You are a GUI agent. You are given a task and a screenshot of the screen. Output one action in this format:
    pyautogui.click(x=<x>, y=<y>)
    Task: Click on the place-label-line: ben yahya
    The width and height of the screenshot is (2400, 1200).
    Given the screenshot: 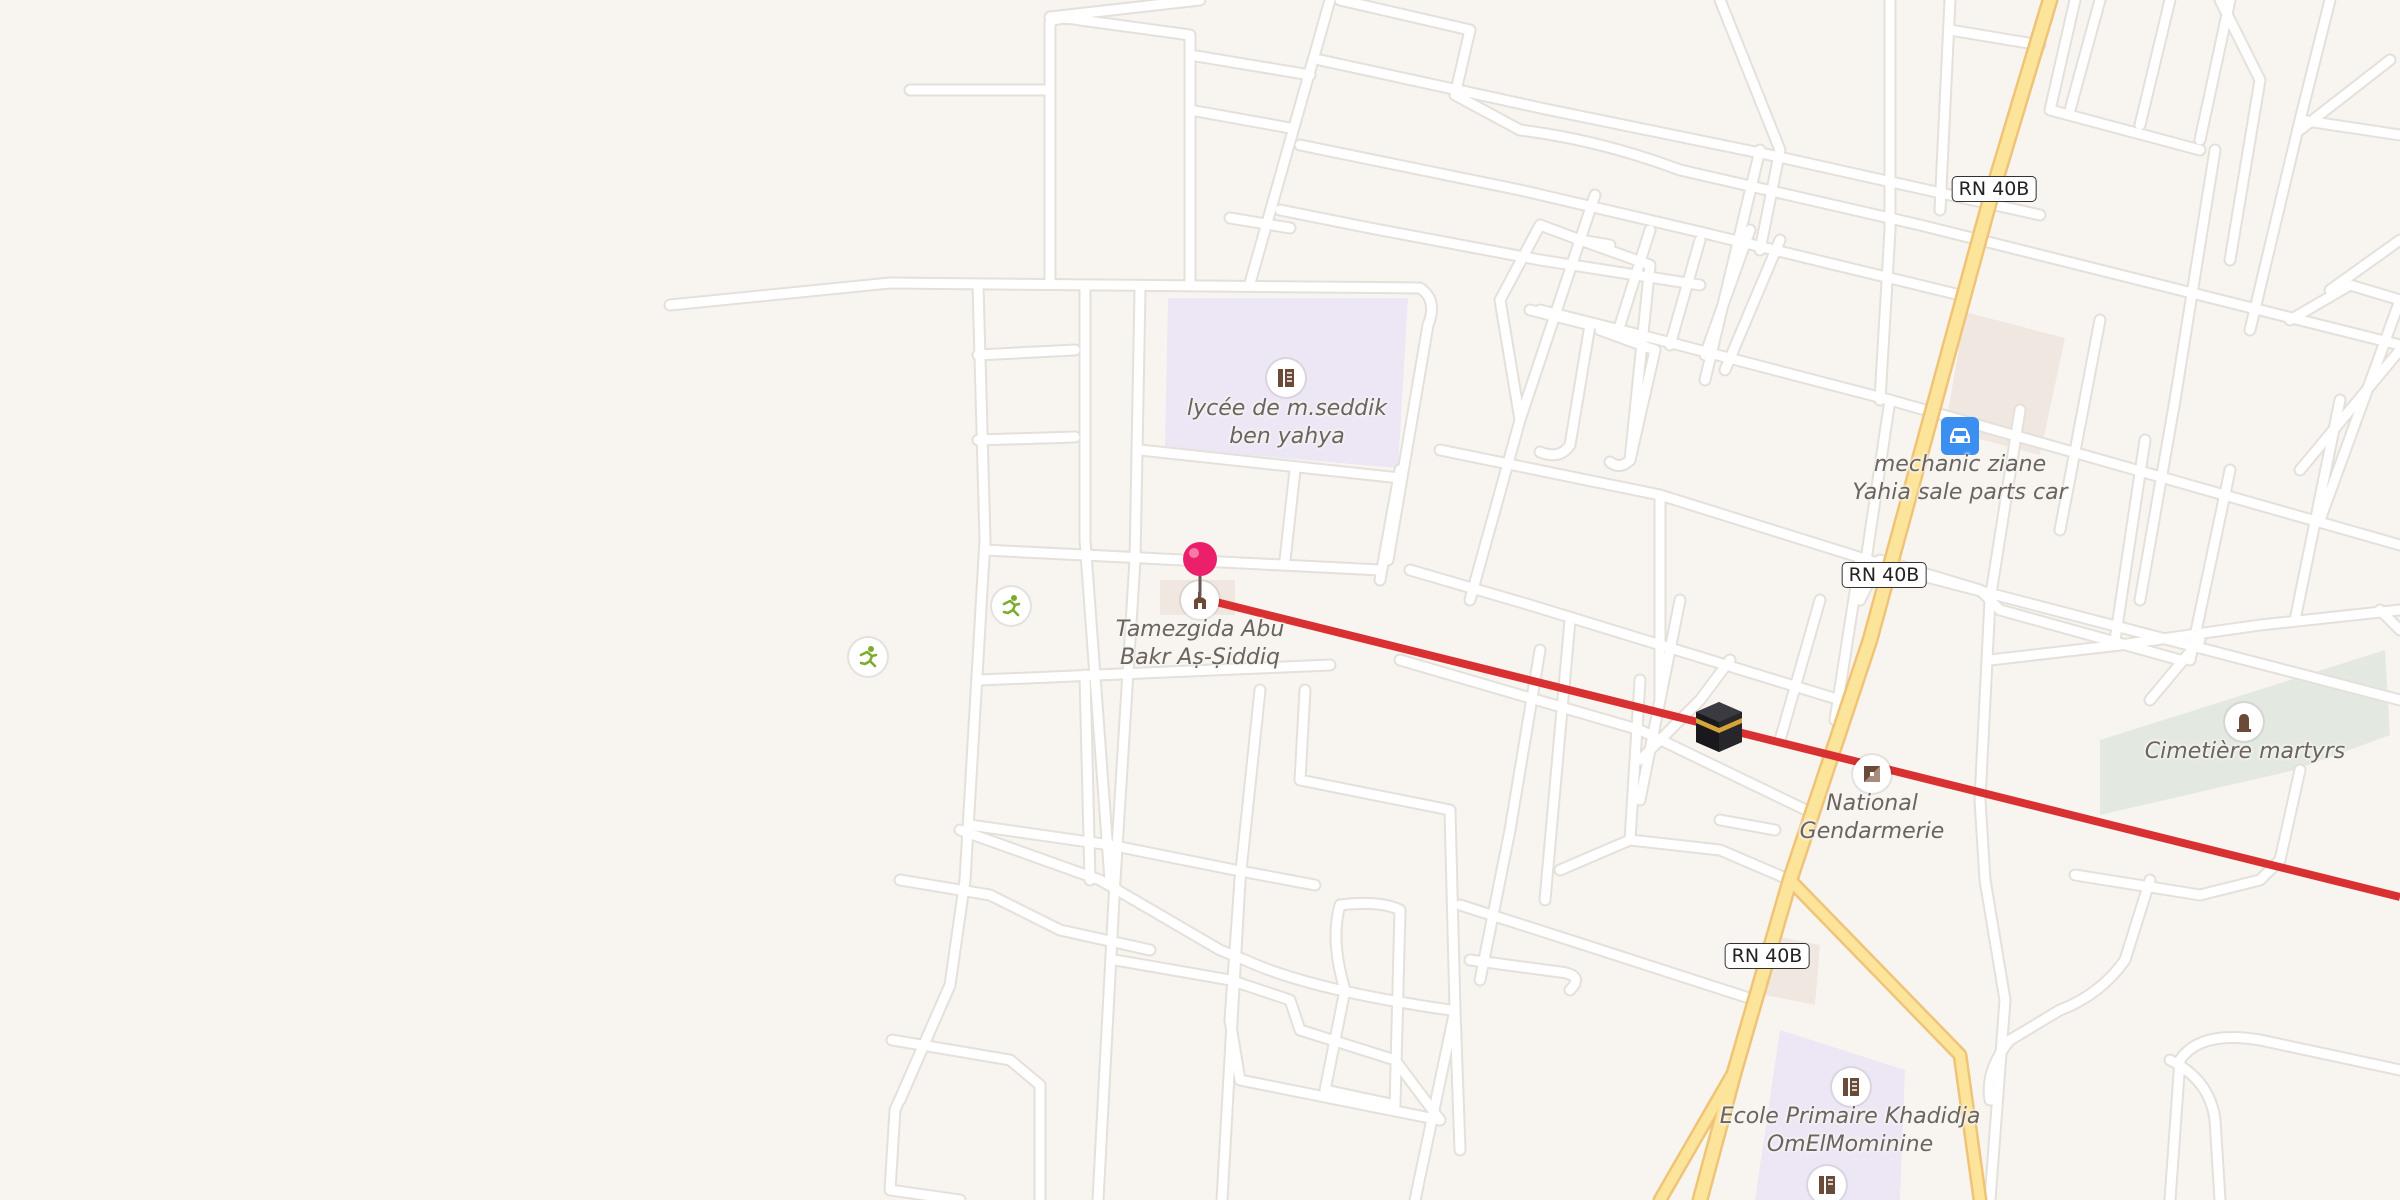 What is the action you would take?
    pyautogui.click(x=1287, y=436)
    